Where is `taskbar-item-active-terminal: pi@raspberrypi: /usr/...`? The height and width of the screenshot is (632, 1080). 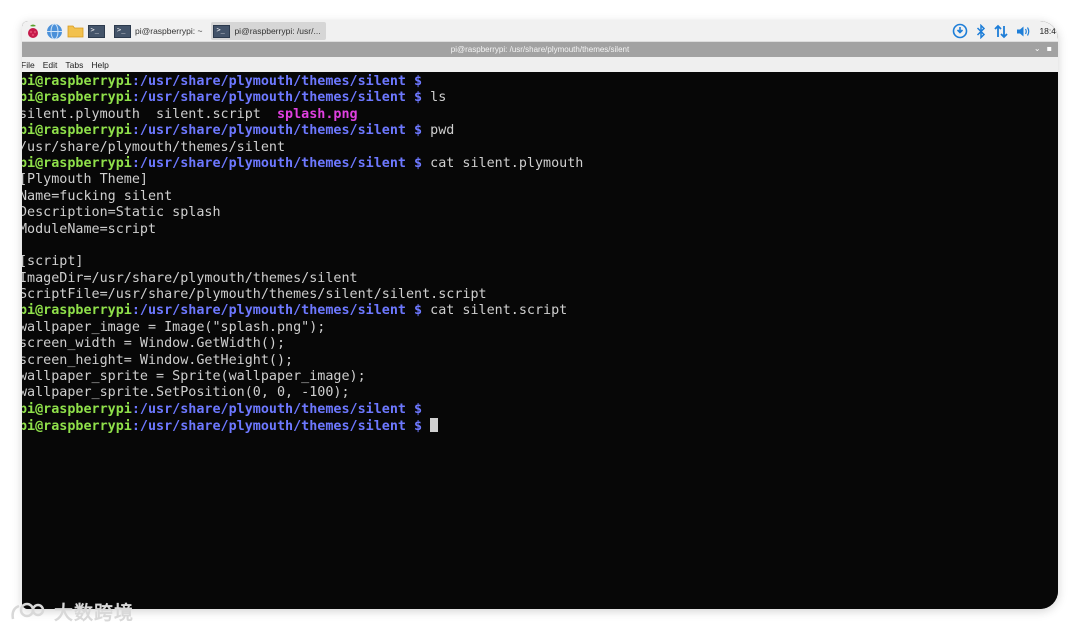
taskbar-item-active-terminal: pi@raspberrypi: /usr/... is located at coordinates (268, 31).